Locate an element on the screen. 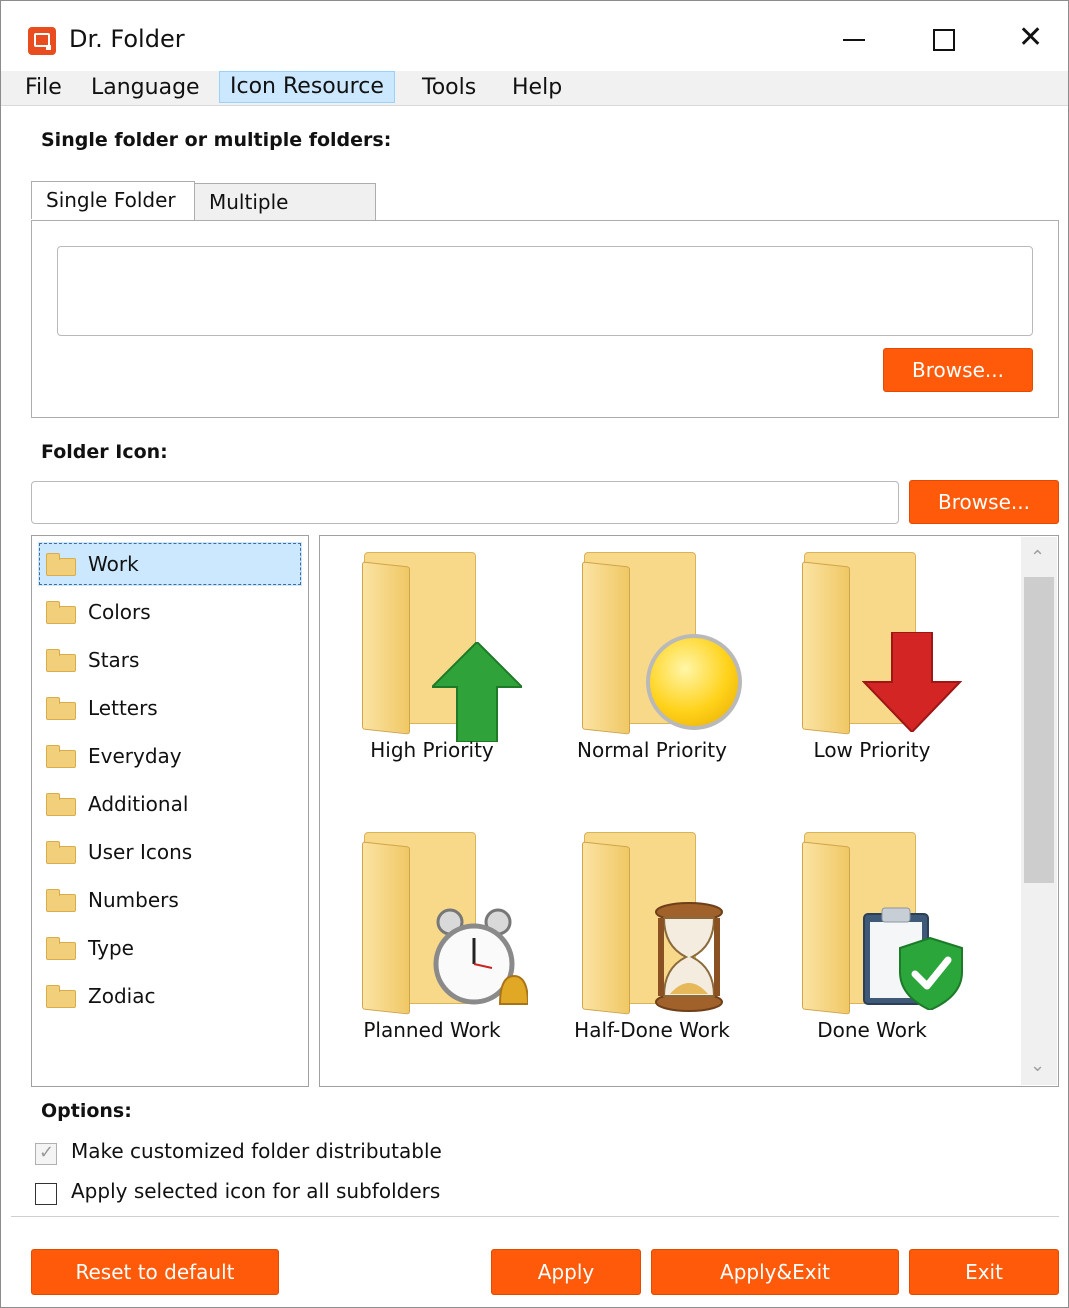 Image resolution: width=1069 pixels, height=1308 pixels. category-item-zodiac: Zodiac is located at coordinates (170, 996).